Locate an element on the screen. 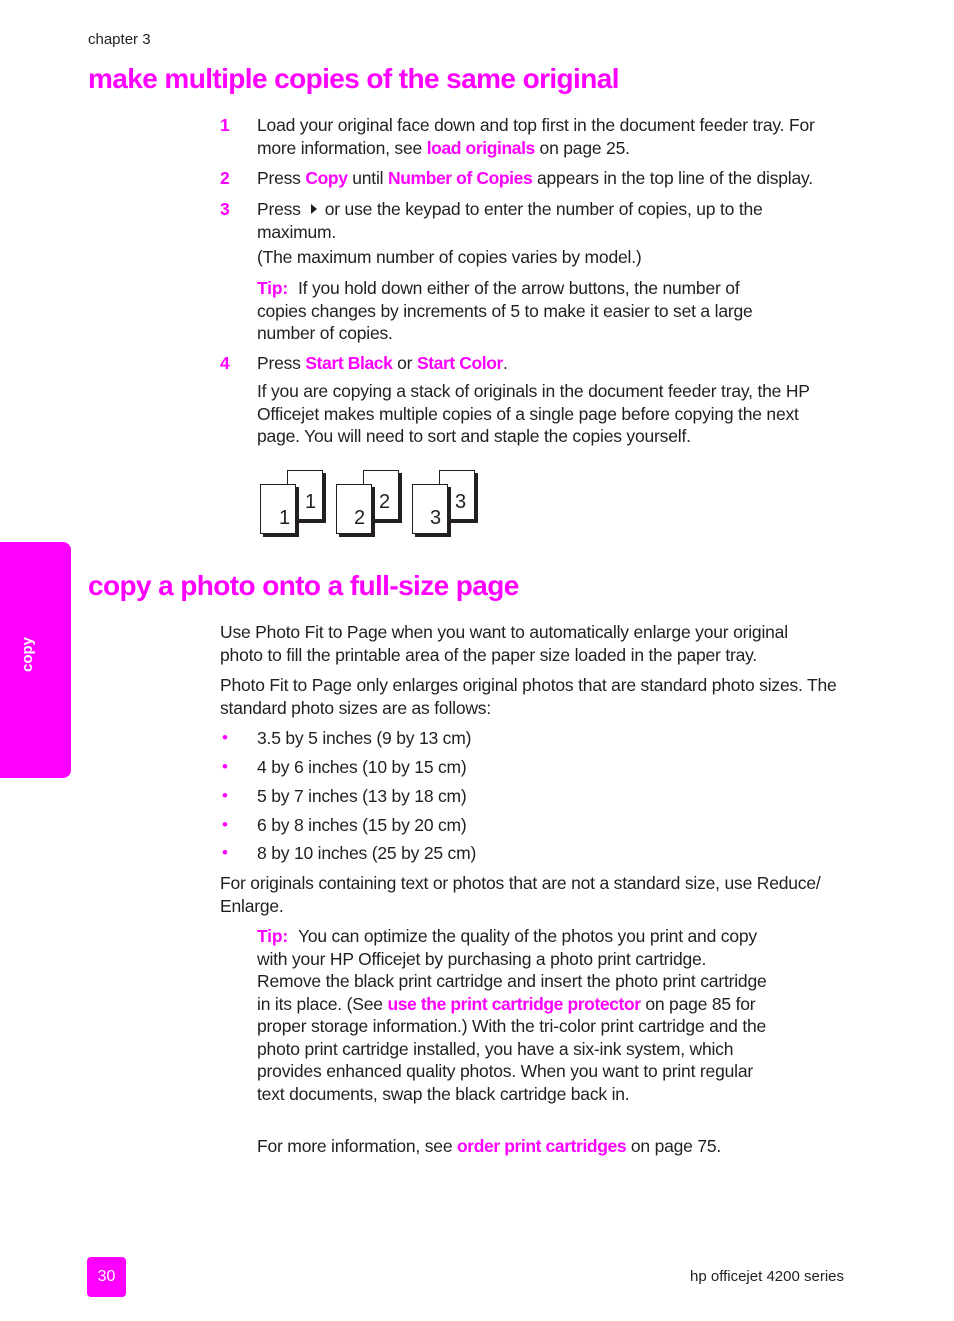 The image size is (954, 1321). step-4-text: Press Start Black or Start Color. is located at coordinates (382, 363).